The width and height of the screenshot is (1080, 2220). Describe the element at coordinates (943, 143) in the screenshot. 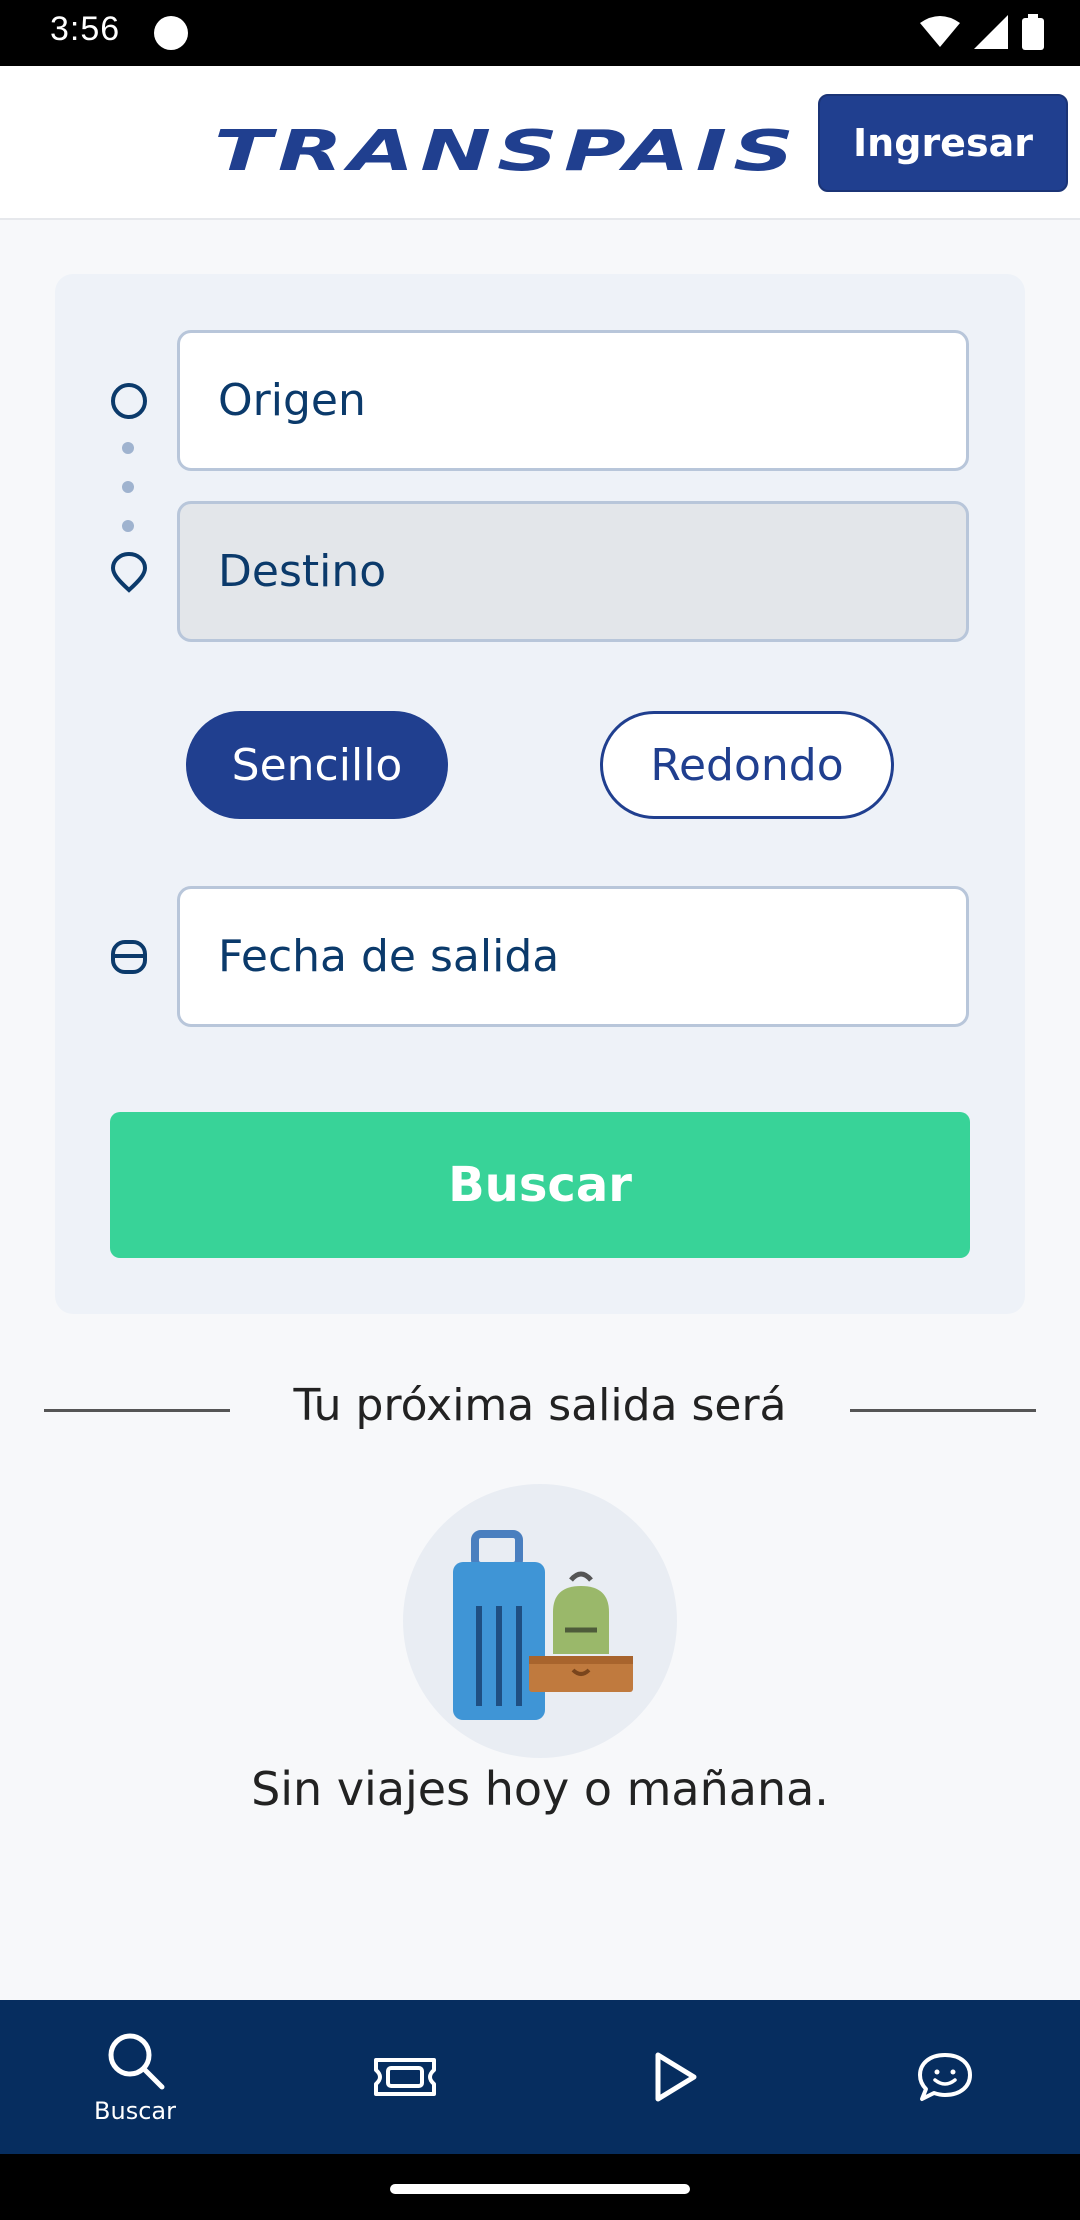

I see `login-button: Ingresar` at that location.